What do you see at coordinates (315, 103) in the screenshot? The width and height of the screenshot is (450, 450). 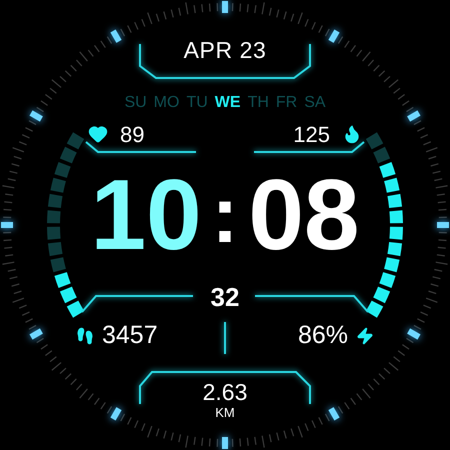 I see `weekday-label: SA` at bounding box center [315, 103].